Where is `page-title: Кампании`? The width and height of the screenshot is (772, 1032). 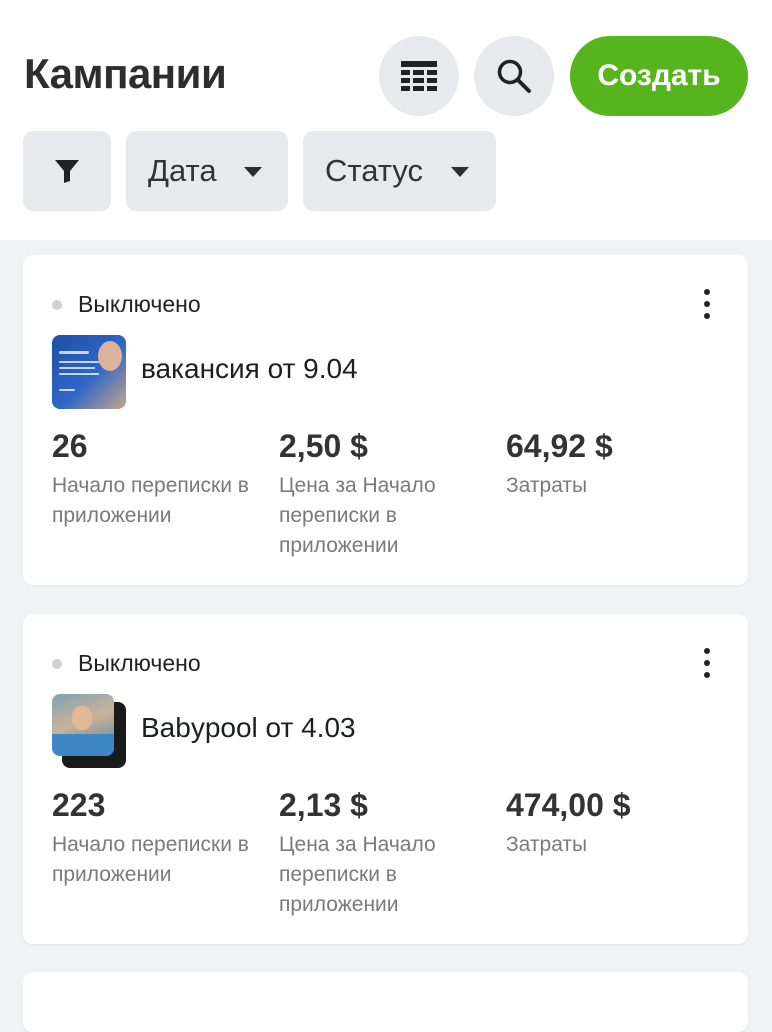
page-title: Кампании is located at coordinates (125, 73).